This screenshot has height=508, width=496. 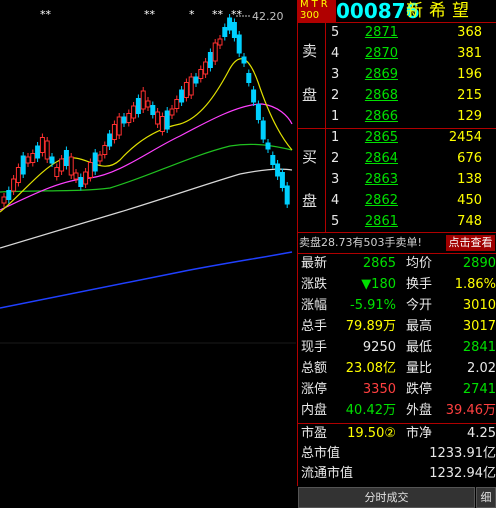 What do you see at coordinates (419, 368) in the screenshot?
I see `stat-label: 量比` at bounding box center [419, 368].